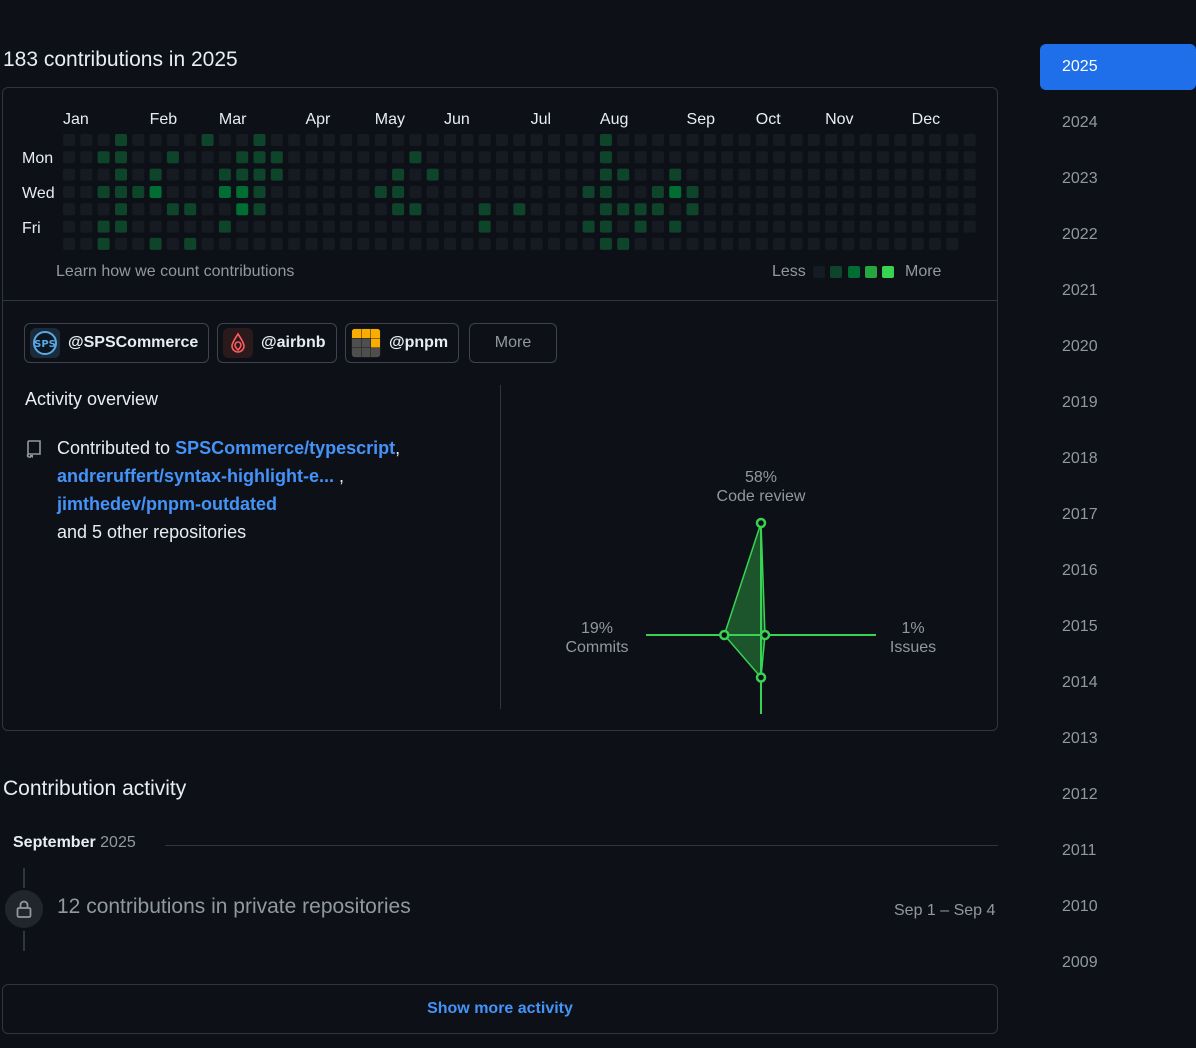  What do you see at coordinates (1118, 851) in the screenshot?
I see `year-link-2011: 2011` at bounding box center [1118, 851].